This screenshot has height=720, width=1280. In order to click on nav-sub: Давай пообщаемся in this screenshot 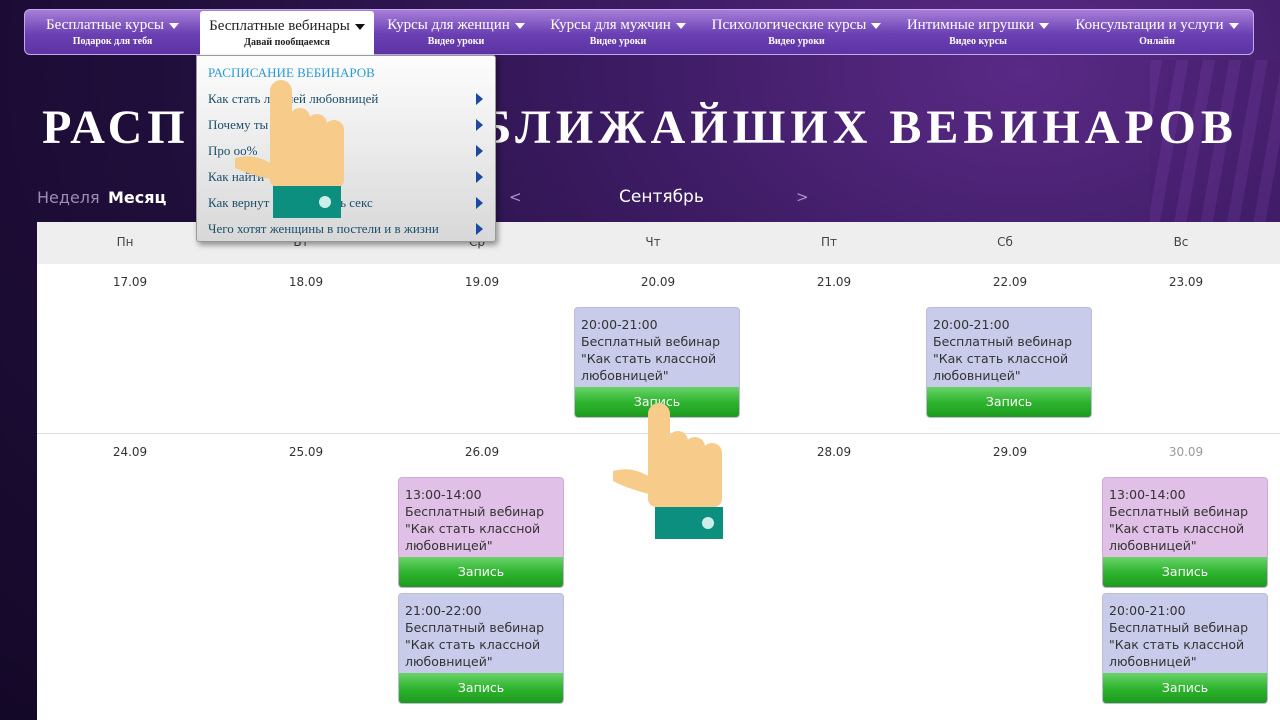, I will do `click(287, 42)`.